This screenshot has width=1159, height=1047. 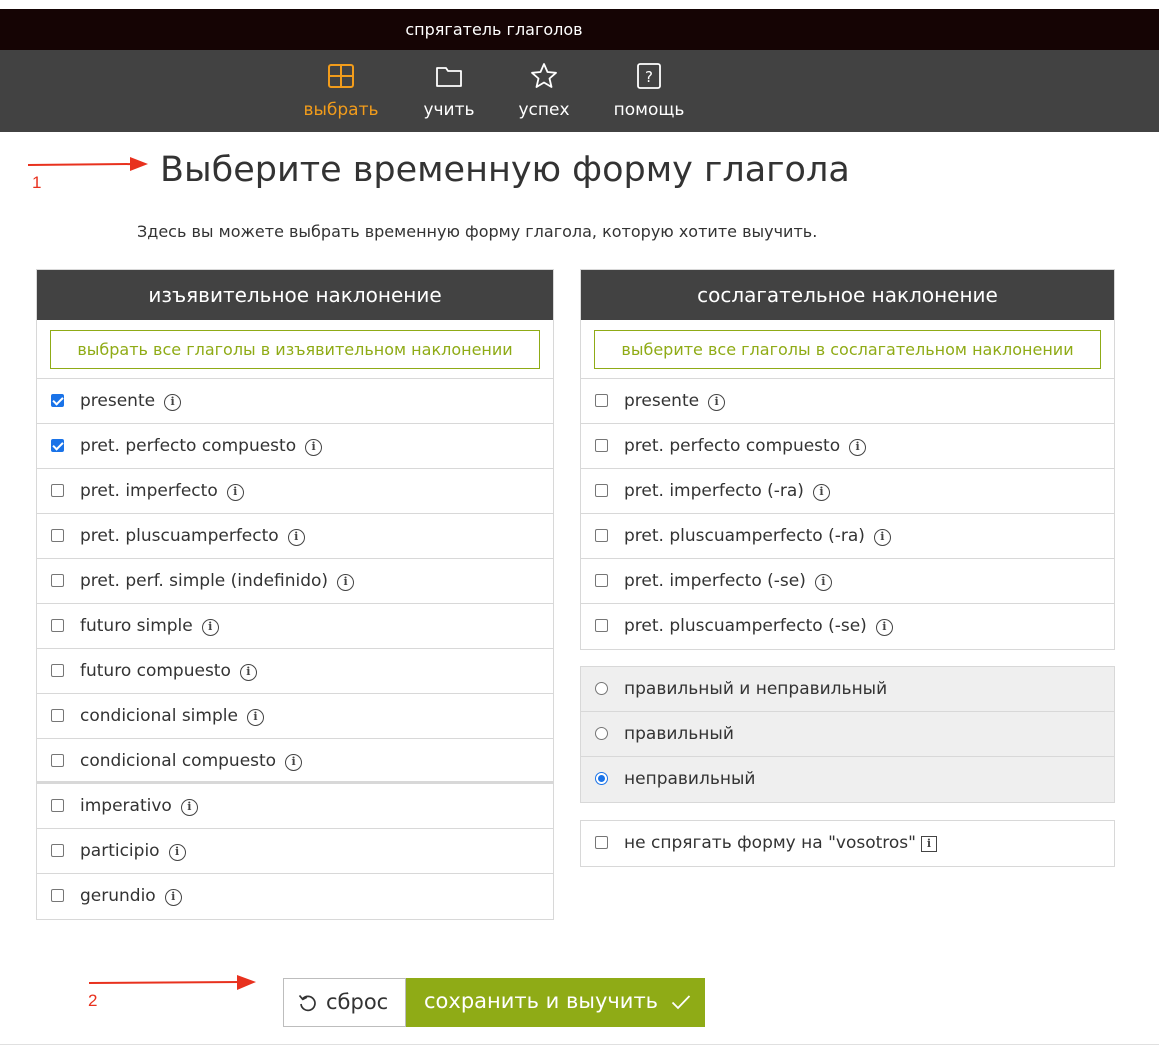 What do you see at coordinates (715, 581) in the screenshot?
I see `tense-label: pret. imperfecto (-se)` at bounding box center [715, 581].